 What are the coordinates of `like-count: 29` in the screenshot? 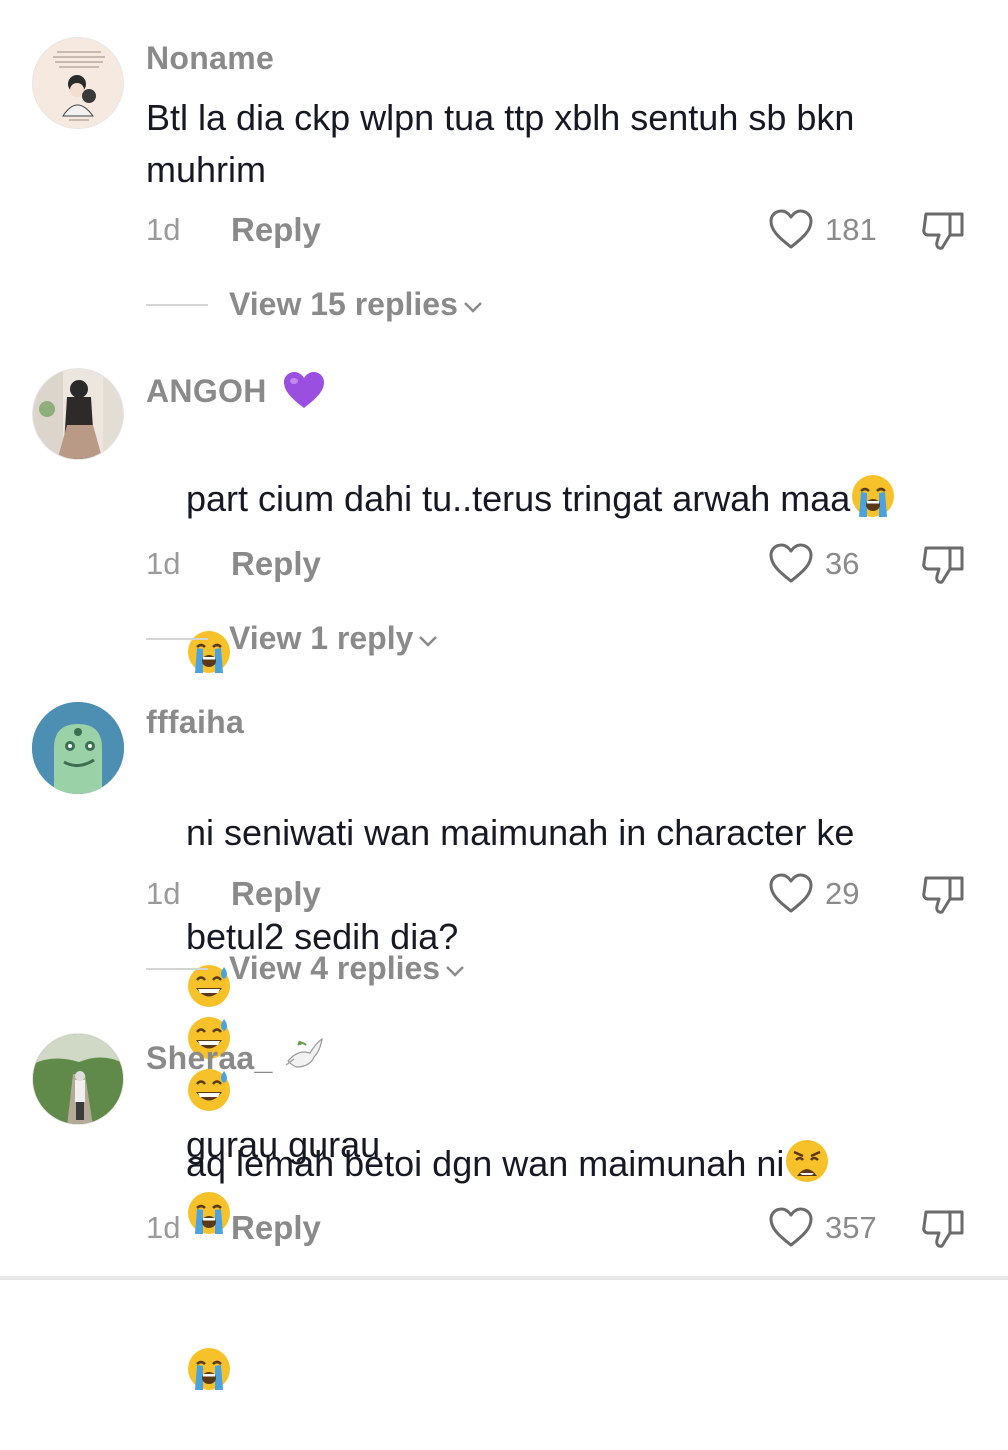 It's located at (842, 893).